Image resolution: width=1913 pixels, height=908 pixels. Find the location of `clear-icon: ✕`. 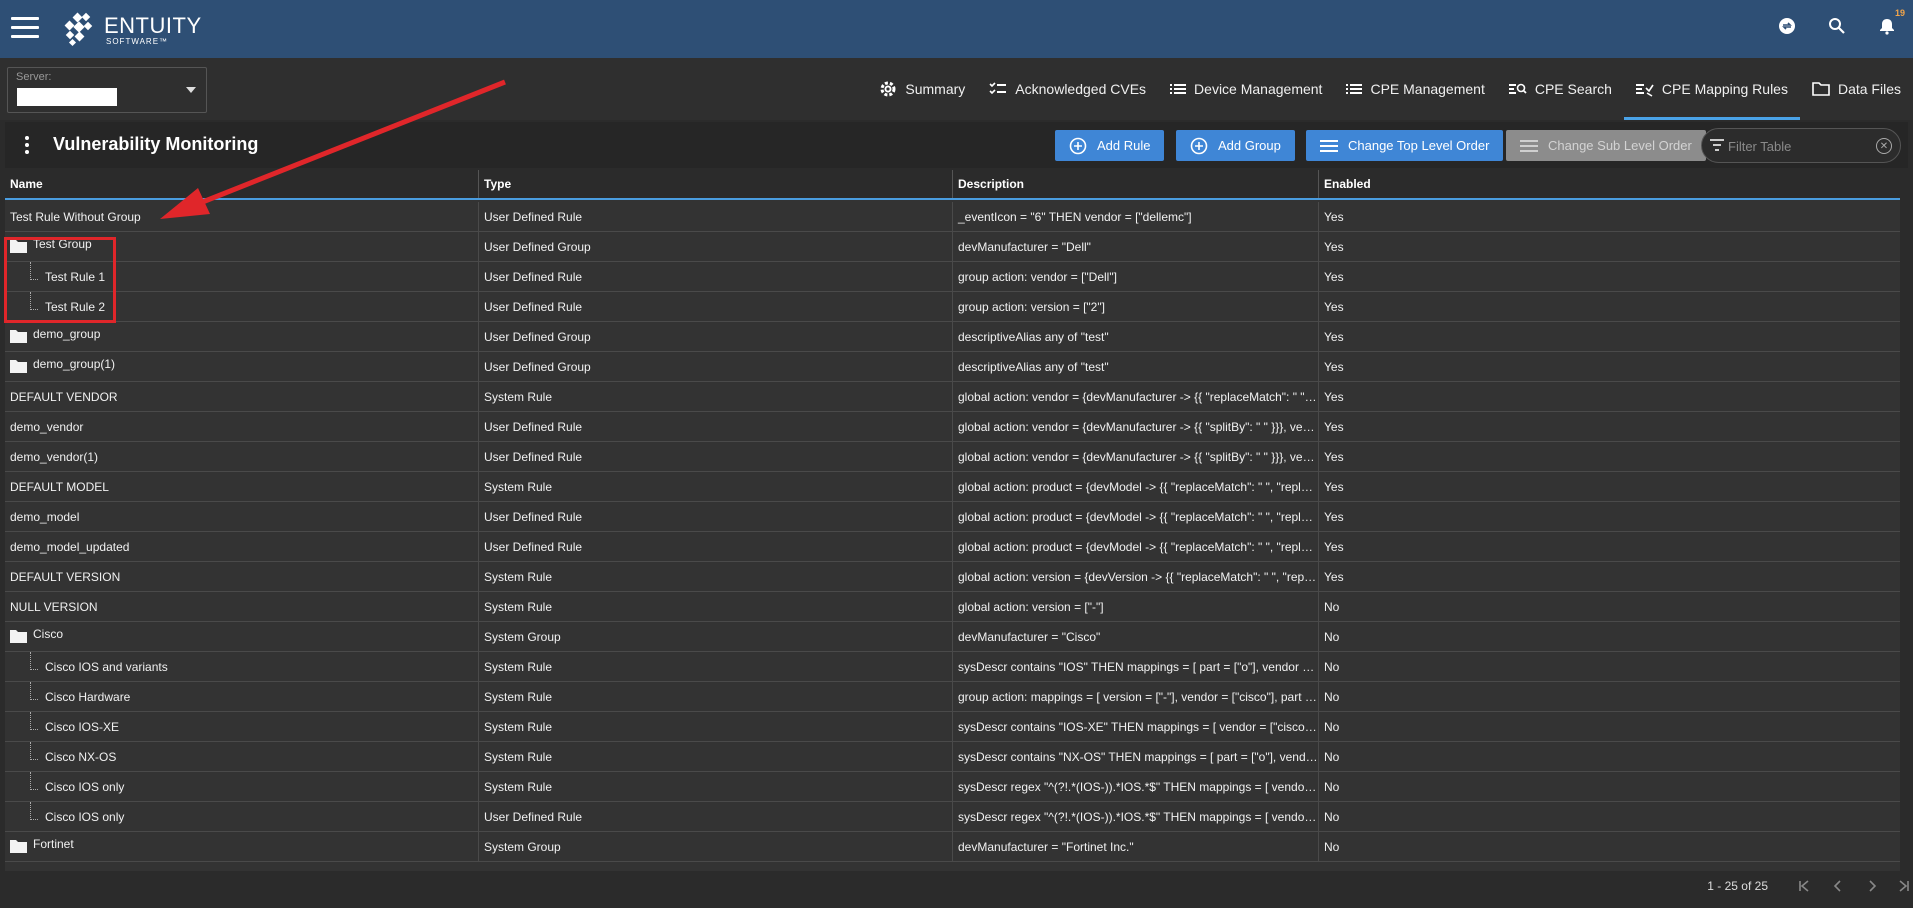

clear-icon: ✕ is located at coordinates (1884, 146).